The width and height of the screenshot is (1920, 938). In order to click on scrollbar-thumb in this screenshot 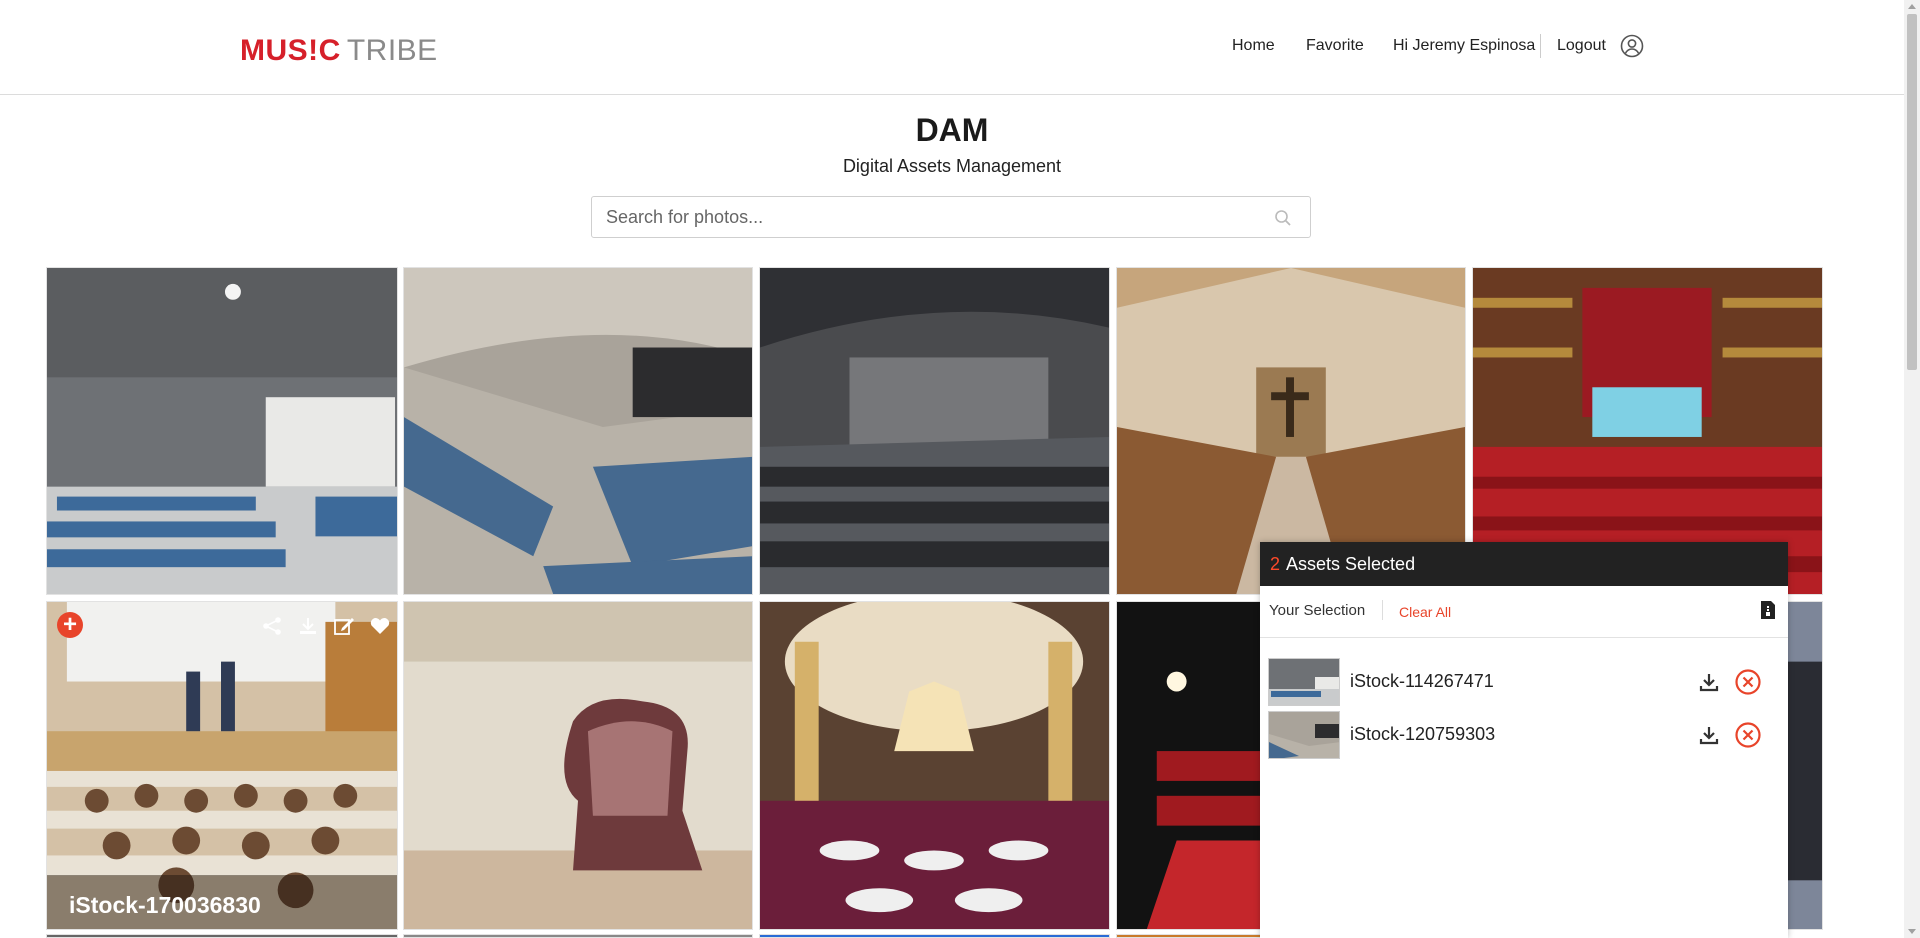, I will do `click(1912, 192)`.